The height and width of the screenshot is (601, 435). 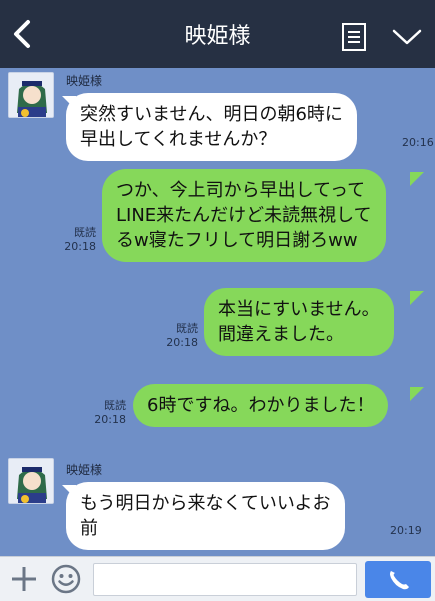 I want to click on message-line: LINE来たんだけど未読無視して, so click(x=244, y=215).